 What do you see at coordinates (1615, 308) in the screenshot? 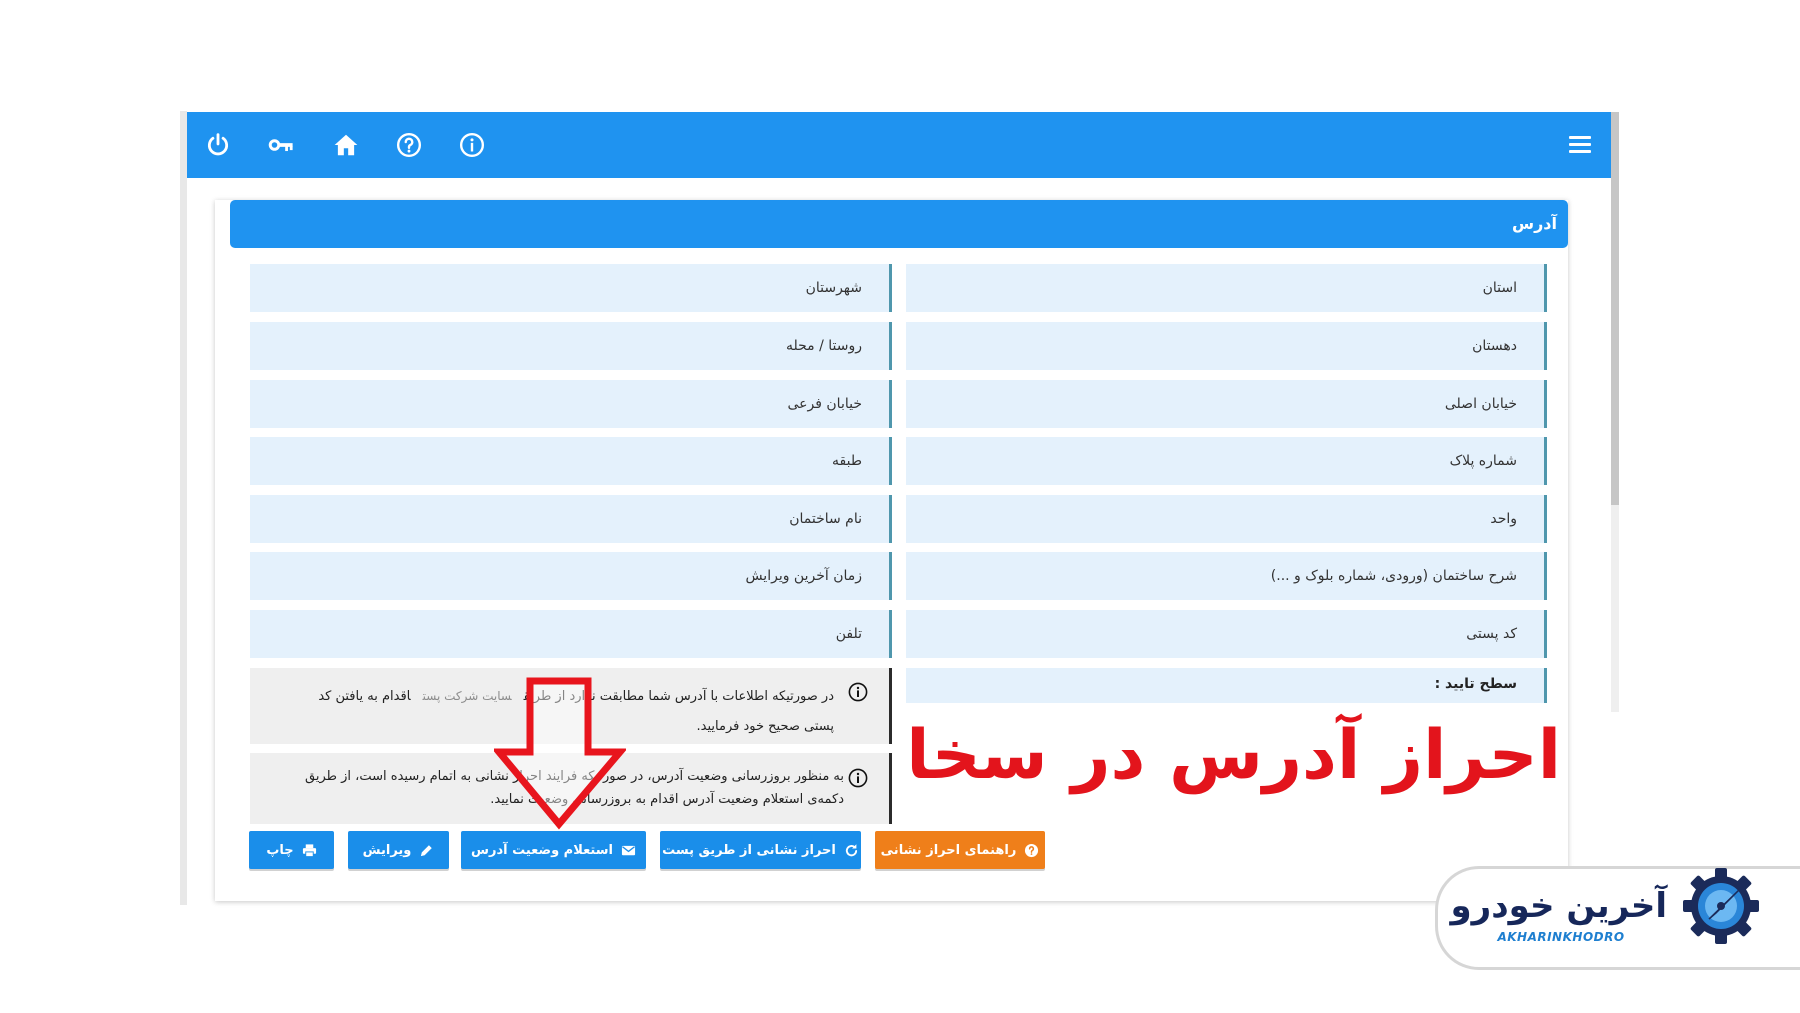
I see `scrollbar-thumb` at bounding box center [1615, 308].